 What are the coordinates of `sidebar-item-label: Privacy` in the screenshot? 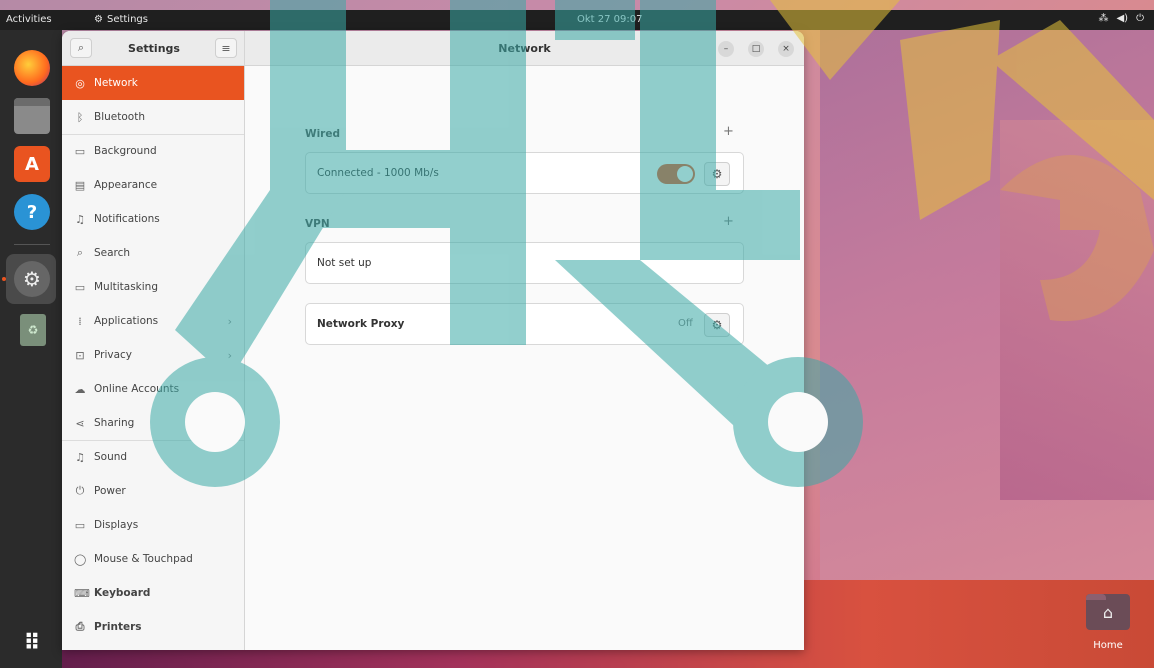 It's located at (113, 355).